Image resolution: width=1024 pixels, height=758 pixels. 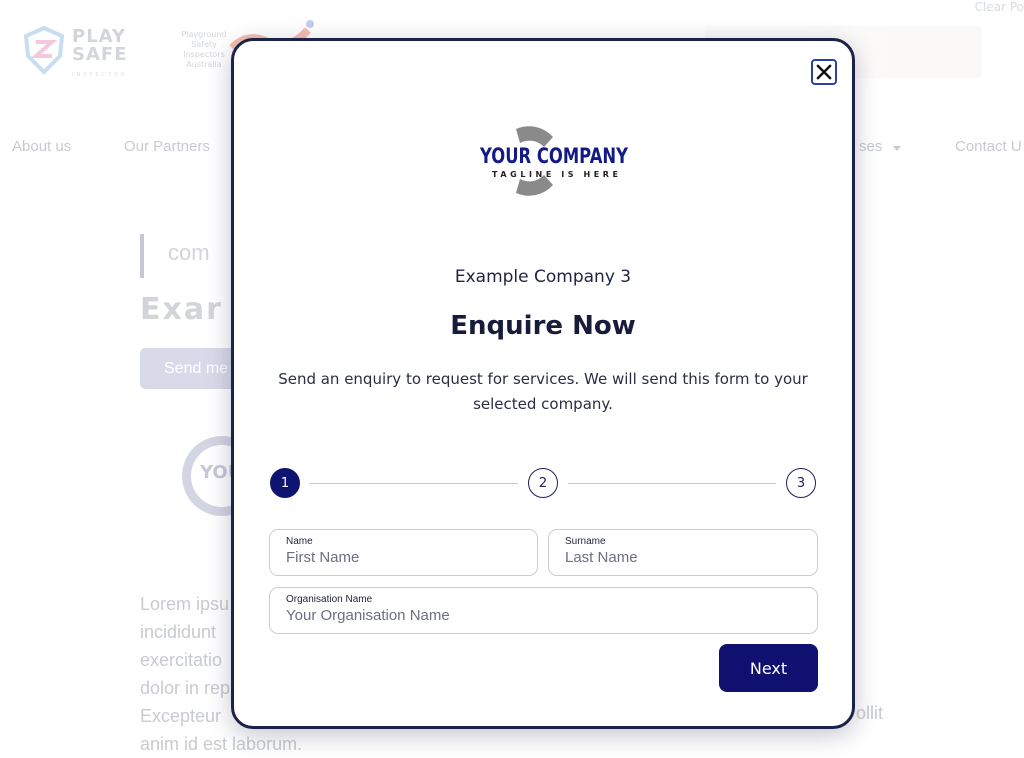 What do you see at coordinates (801, 483) in the screenshot?
I see `step-3-indicator: 3` at bounding box center [801, 483].